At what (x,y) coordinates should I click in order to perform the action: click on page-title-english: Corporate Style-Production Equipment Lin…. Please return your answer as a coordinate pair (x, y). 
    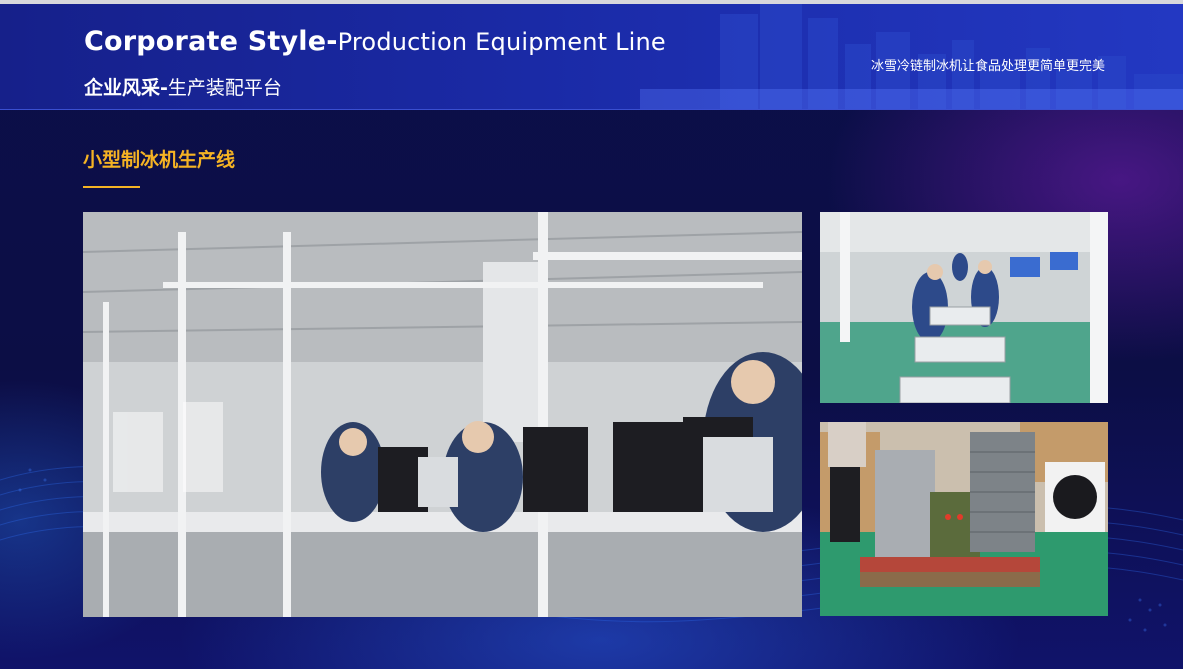
    Looking at the image, I should click on (375, 41).